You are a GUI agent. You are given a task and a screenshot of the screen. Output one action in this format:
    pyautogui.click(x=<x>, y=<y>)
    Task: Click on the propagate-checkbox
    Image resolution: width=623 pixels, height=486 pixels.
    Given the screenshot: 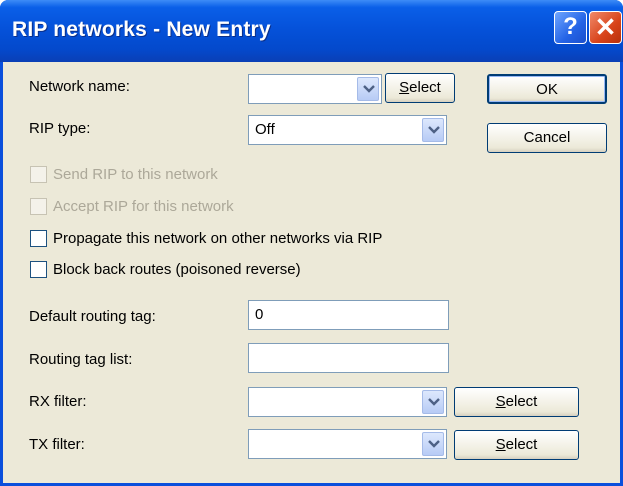 What is the action you would take?
    pyautogui.click(x=38, y=238)
    